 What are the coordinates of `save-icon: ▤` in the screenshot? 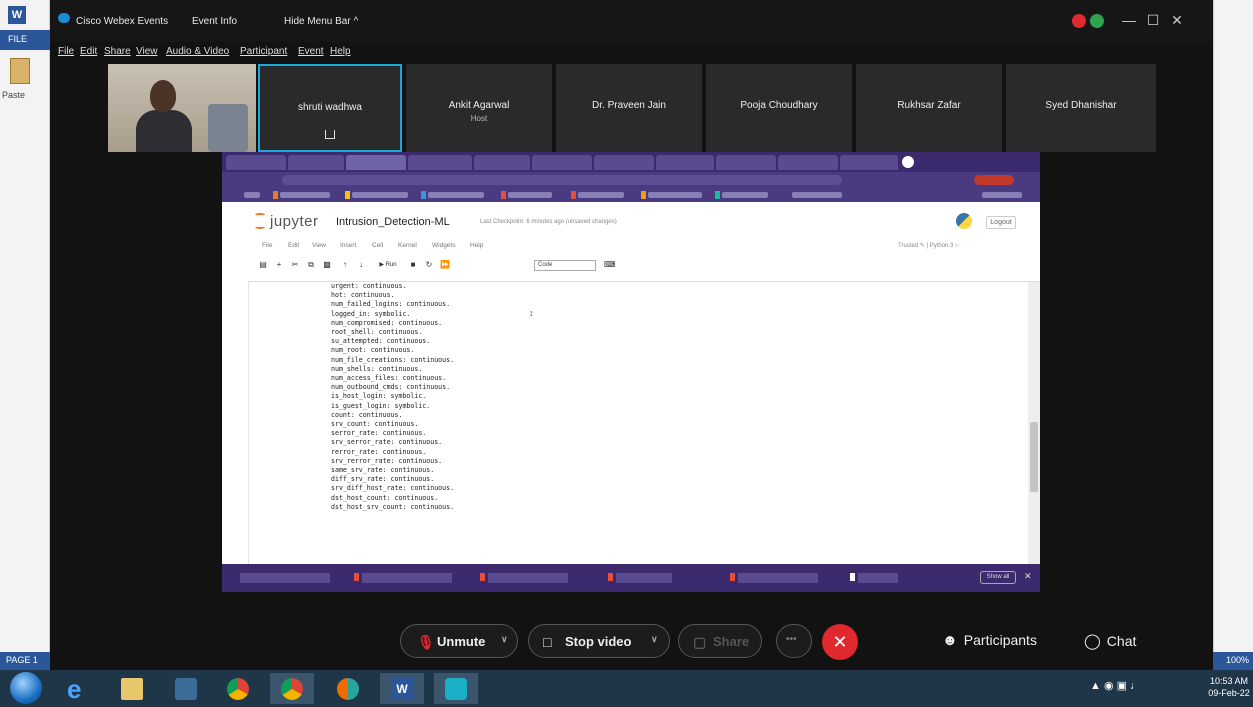 It's located at (263, 265).